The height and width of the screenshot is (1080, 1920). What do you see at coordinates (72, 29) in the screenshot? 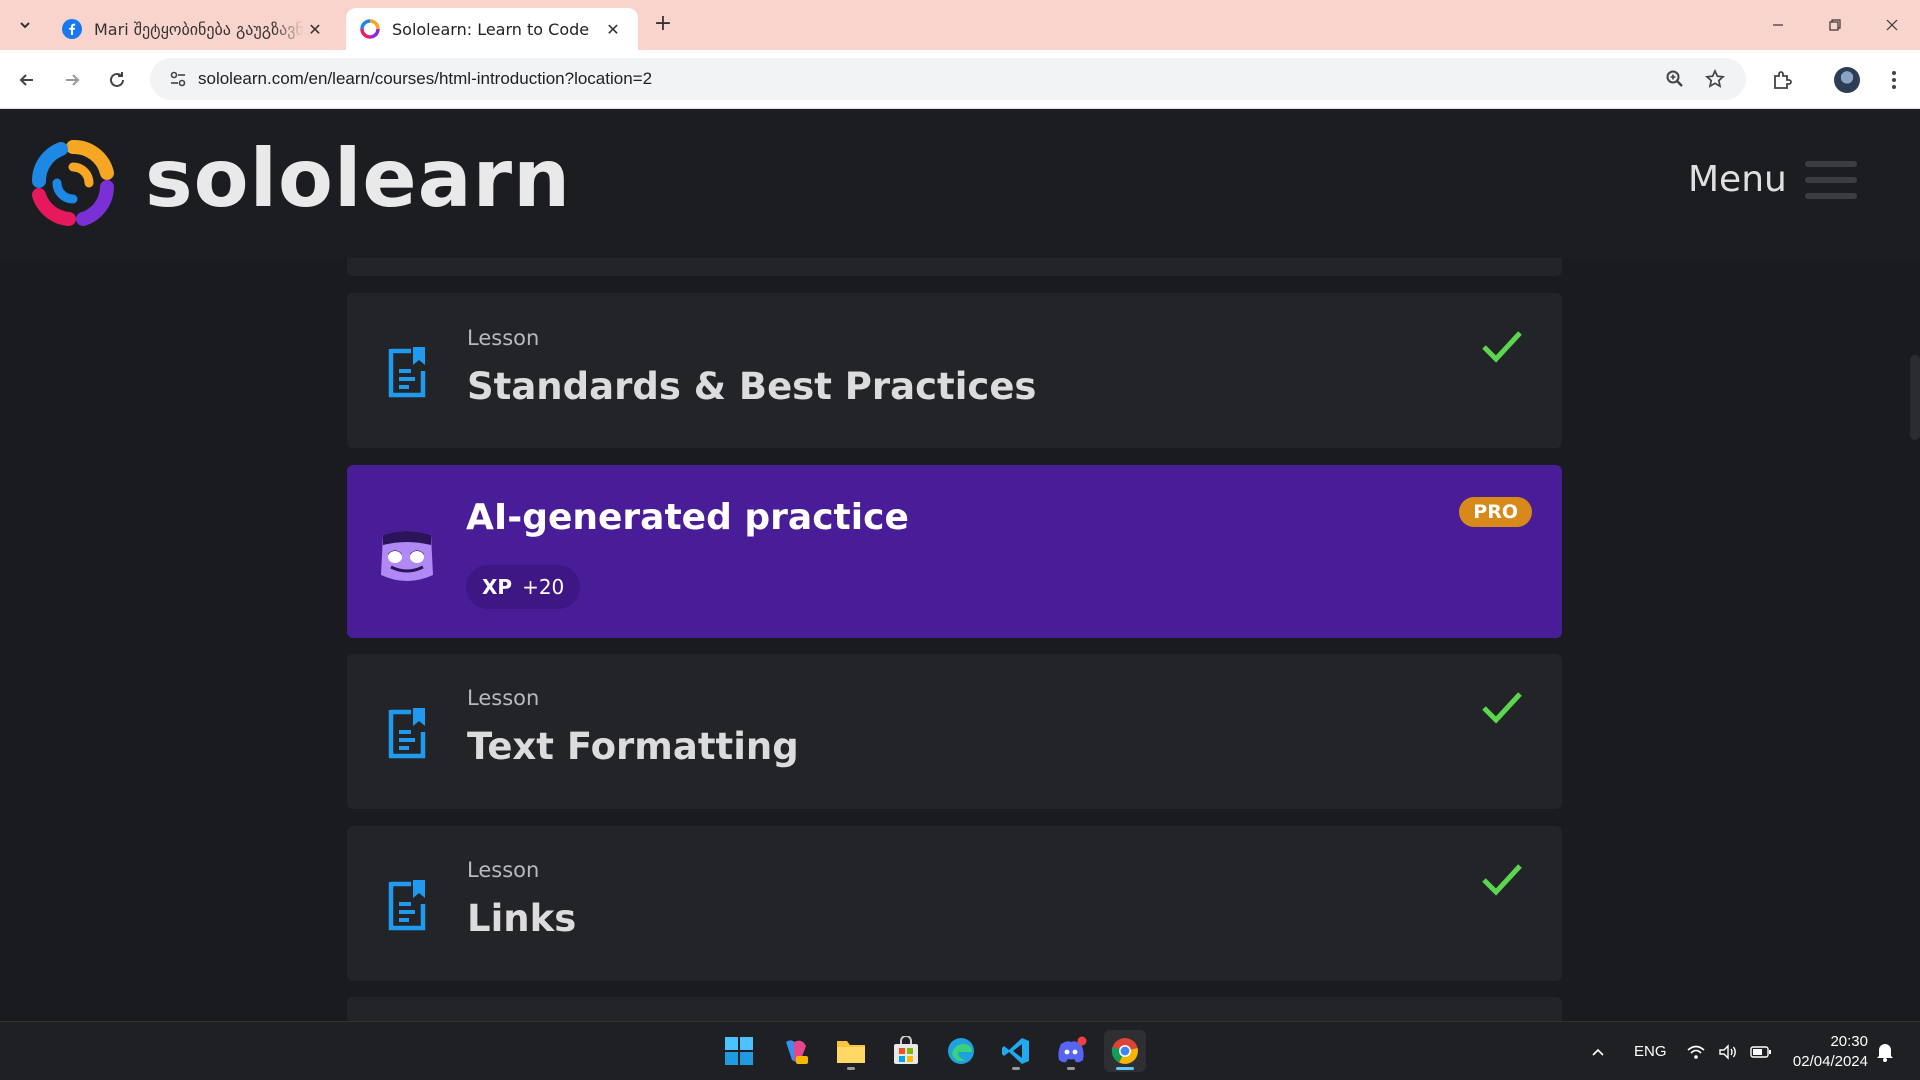
I see `facebook-icon` at bounding box center [72, 29].